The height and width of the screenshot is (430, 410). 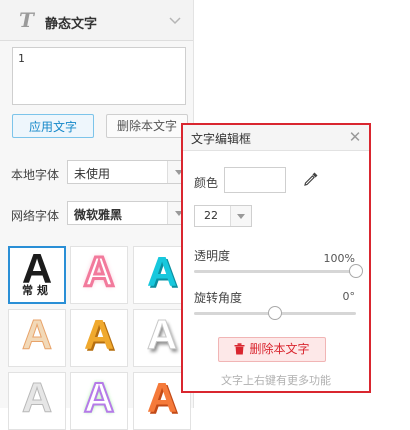 What do you see at coordinates (35, 216) in the screenshot?
I see `web-font-label: 网络字体` at bounding box center [35, 216].